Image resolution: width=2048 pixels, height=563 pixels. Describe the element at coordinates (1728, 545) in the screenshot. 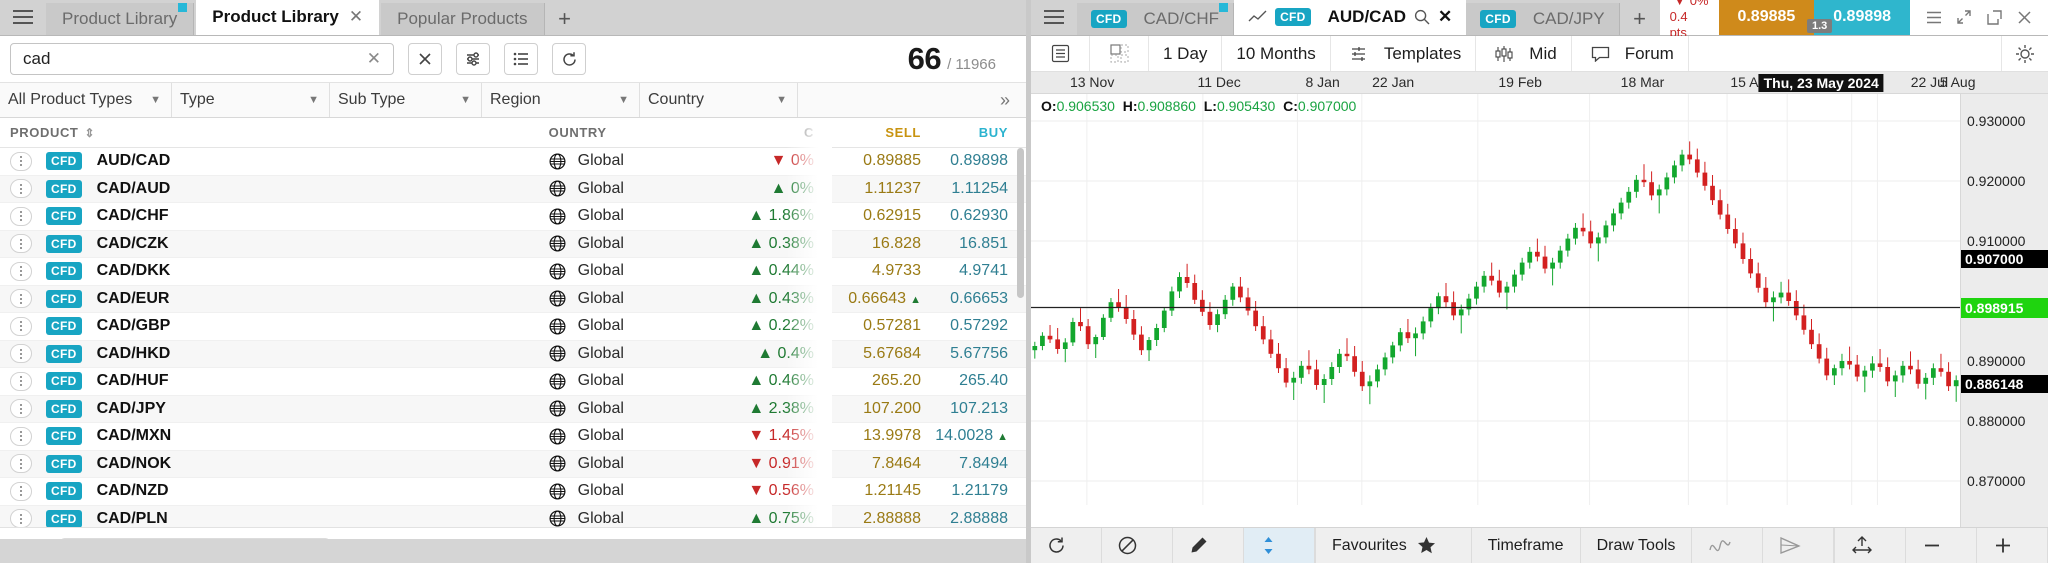

I see `wave-icon` at that location.